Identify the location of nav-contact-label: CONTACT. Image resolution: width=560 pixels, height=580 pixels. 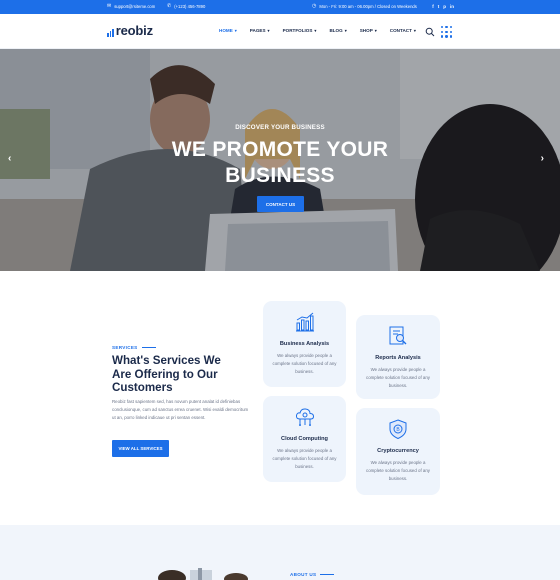
(400, 30).